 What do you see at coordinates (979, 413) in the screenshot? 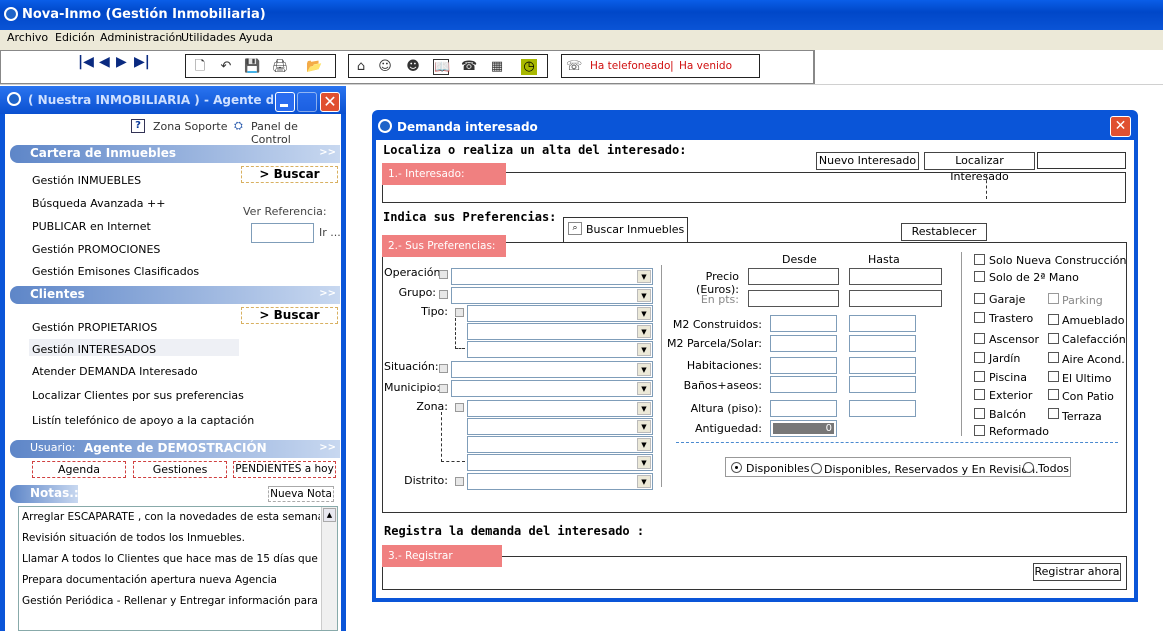
I see `balcon-checkbox` at bounding box center [979, 413].